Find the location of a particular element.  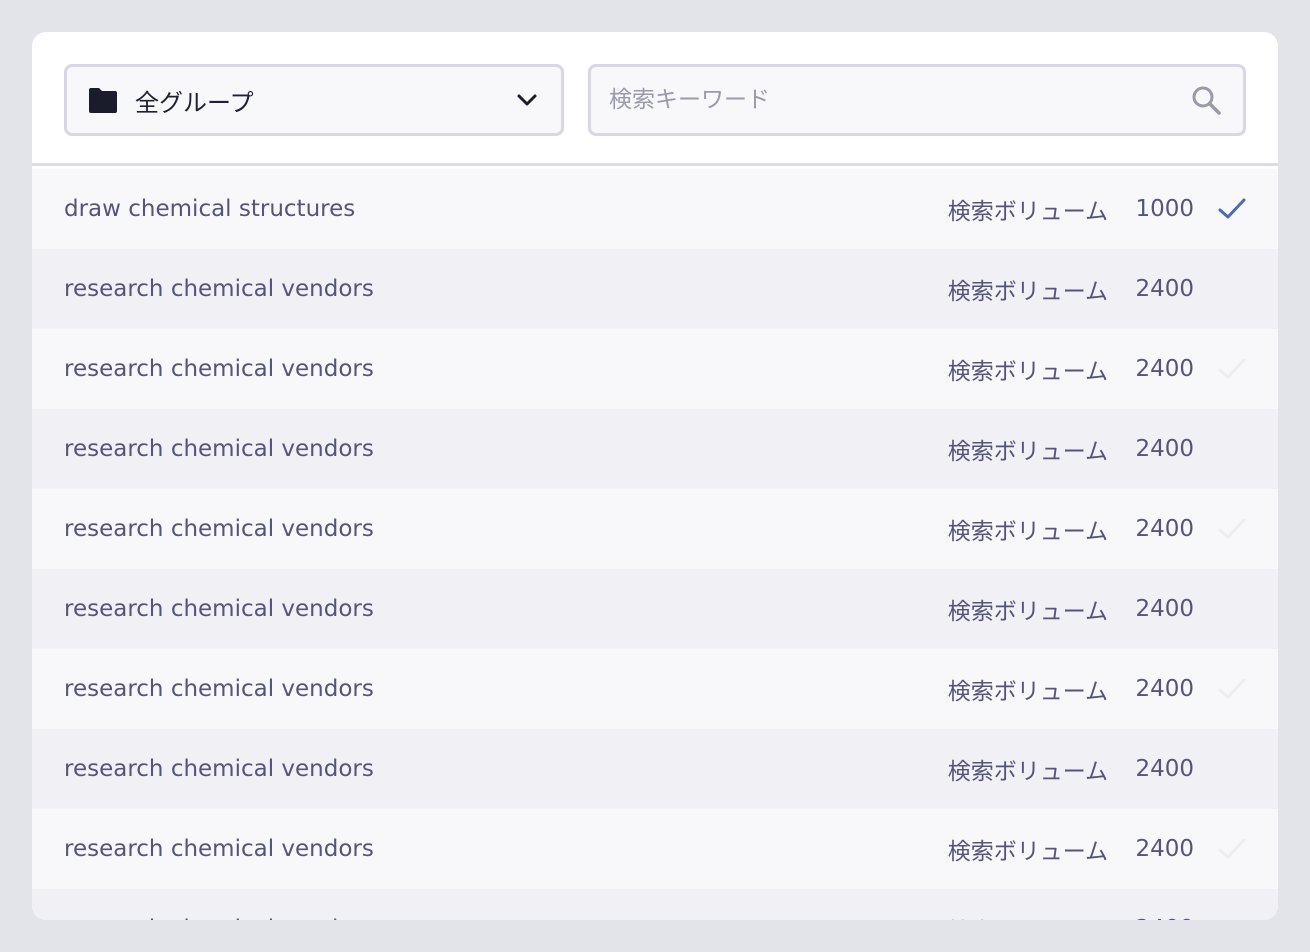

search-box is located at coordinates (917, 100).